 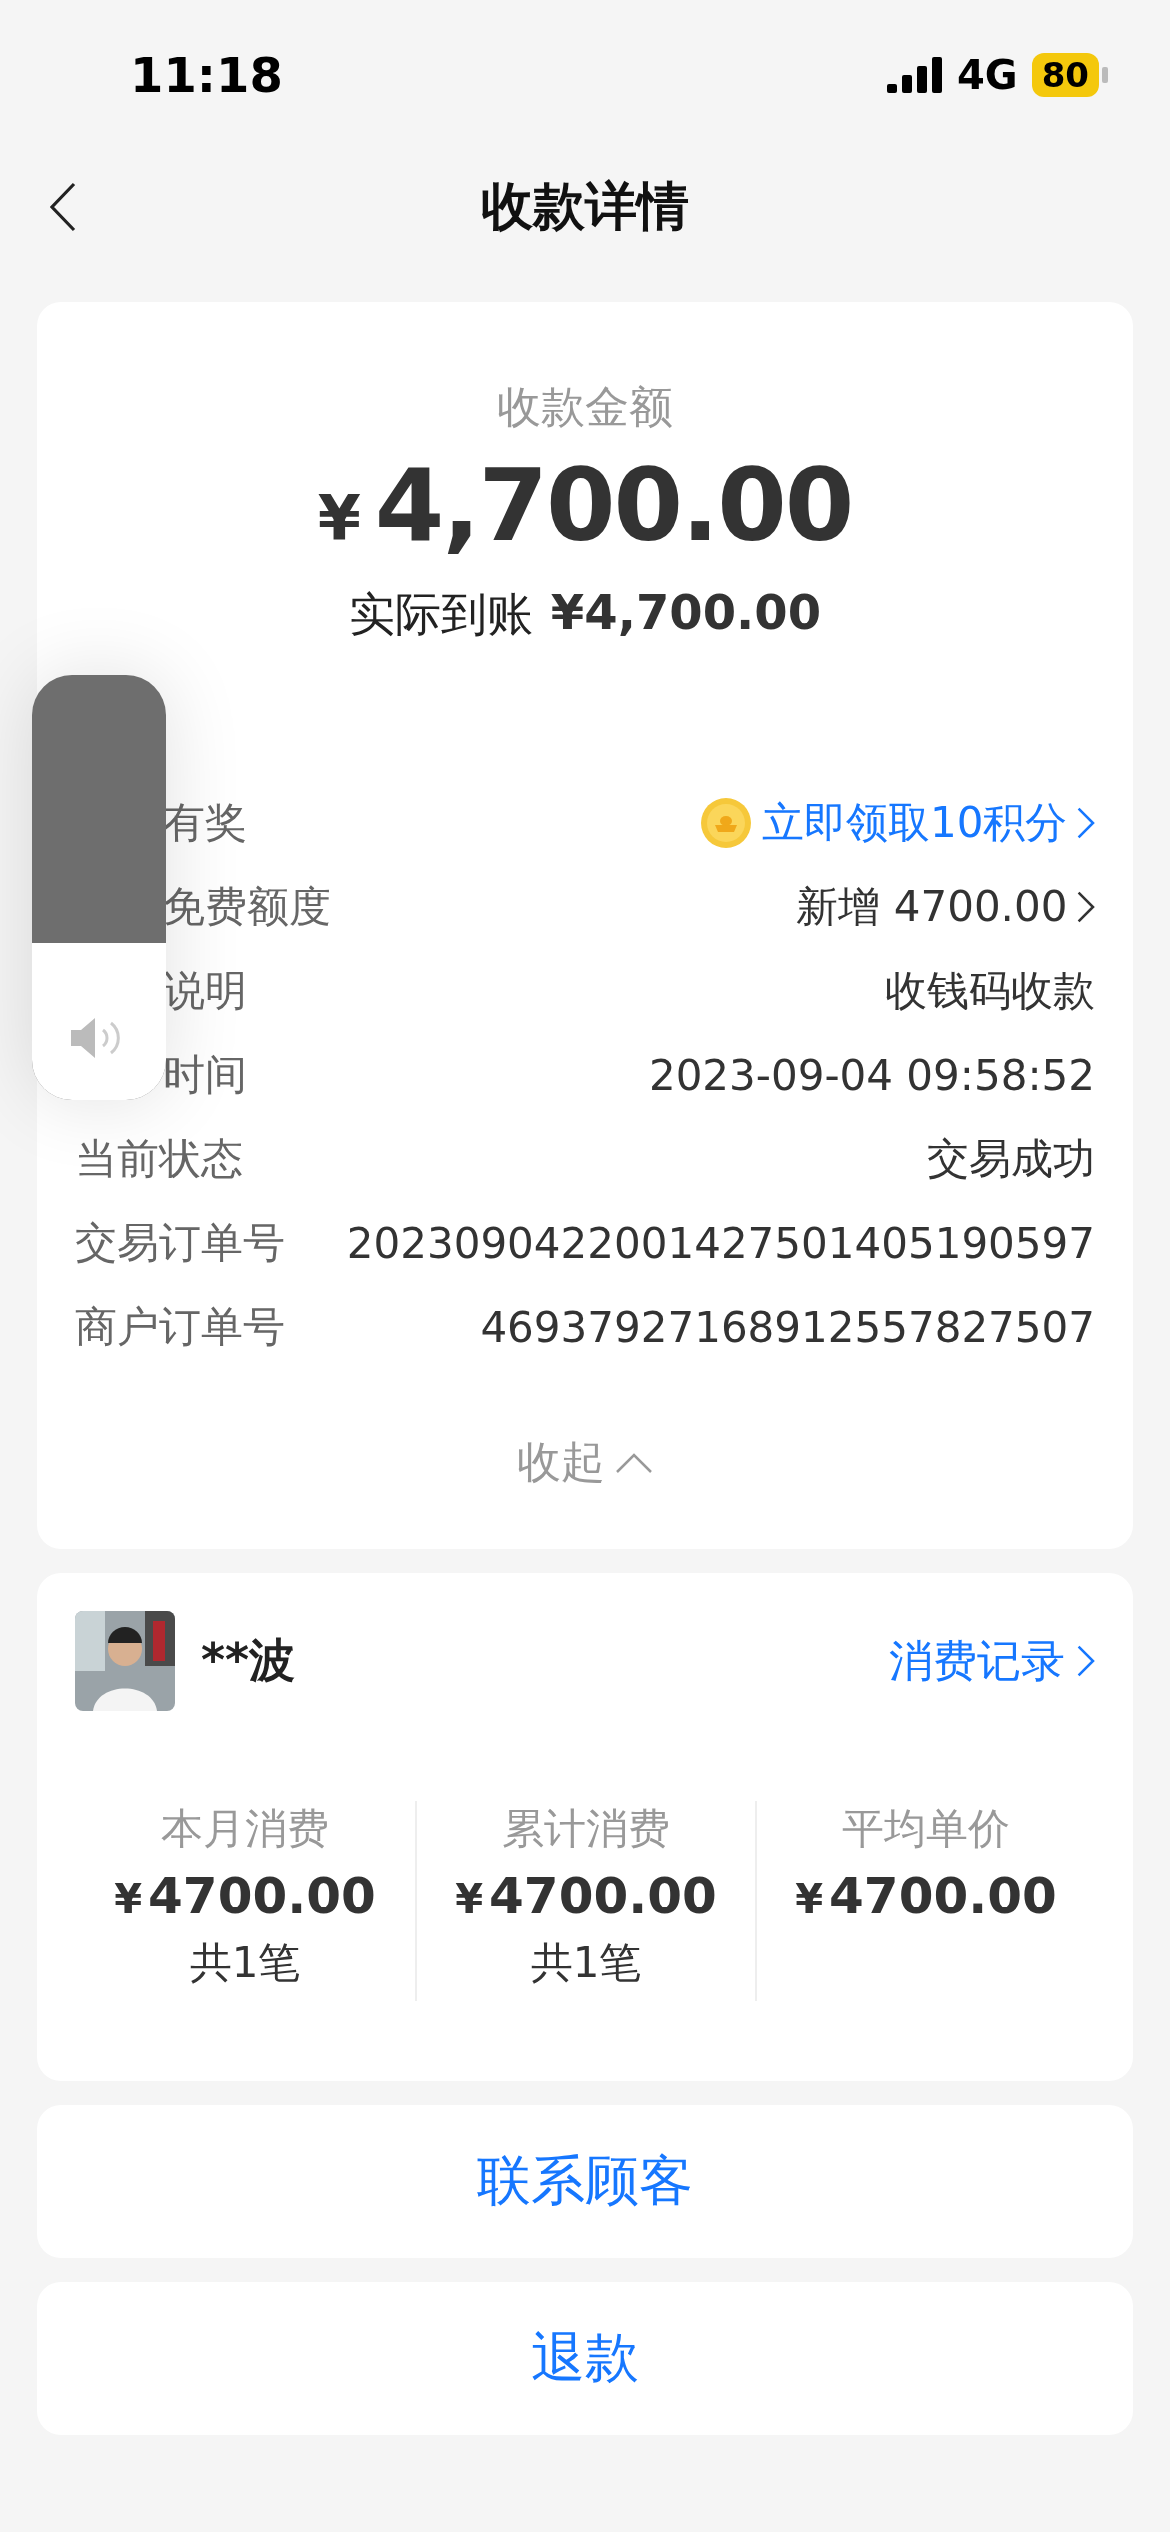 What do you see at coordinates (180, 1243) in the screenshot?
I see `detail-label: 交易订单号` at bounding box center [180, 1243].